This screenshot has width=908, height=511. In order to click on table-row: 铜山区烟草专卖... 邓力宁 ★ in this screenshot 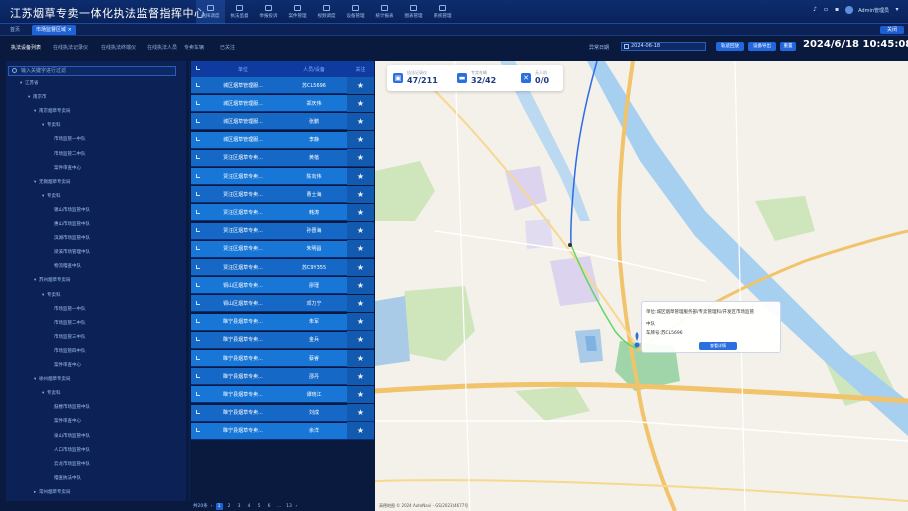, I will do `click(282, 303)`.